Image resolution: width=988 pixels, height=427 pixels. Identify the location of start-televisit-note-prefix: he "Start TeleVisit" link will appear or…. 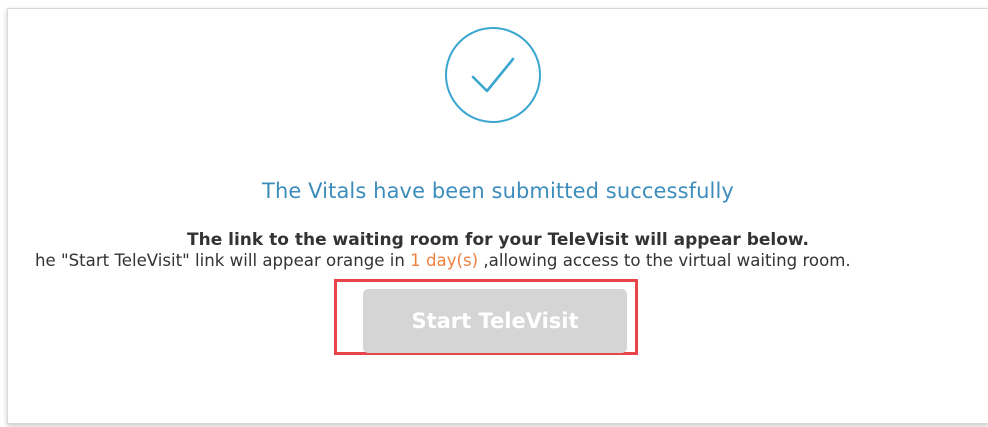
(223, 260).